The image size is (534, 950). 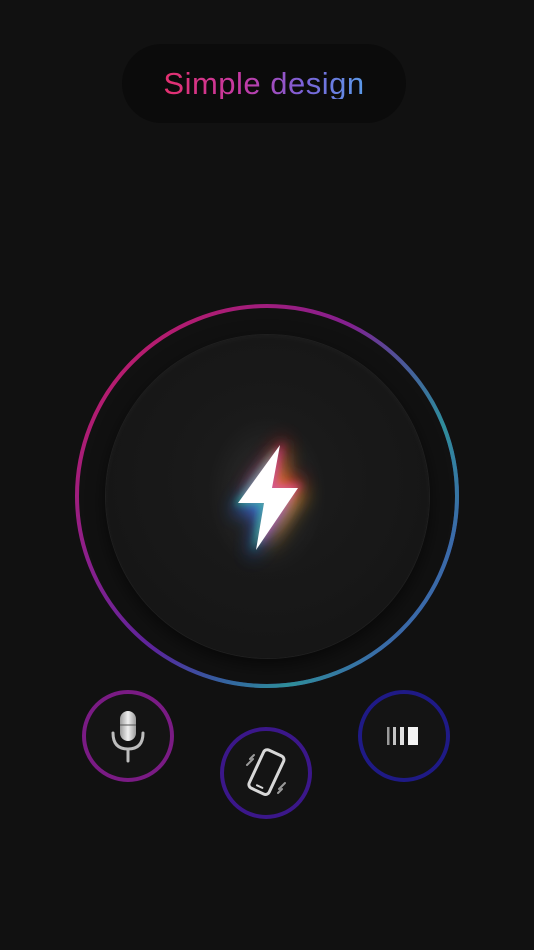 I want to click on vibrate-button, so click(x=266, y=773).